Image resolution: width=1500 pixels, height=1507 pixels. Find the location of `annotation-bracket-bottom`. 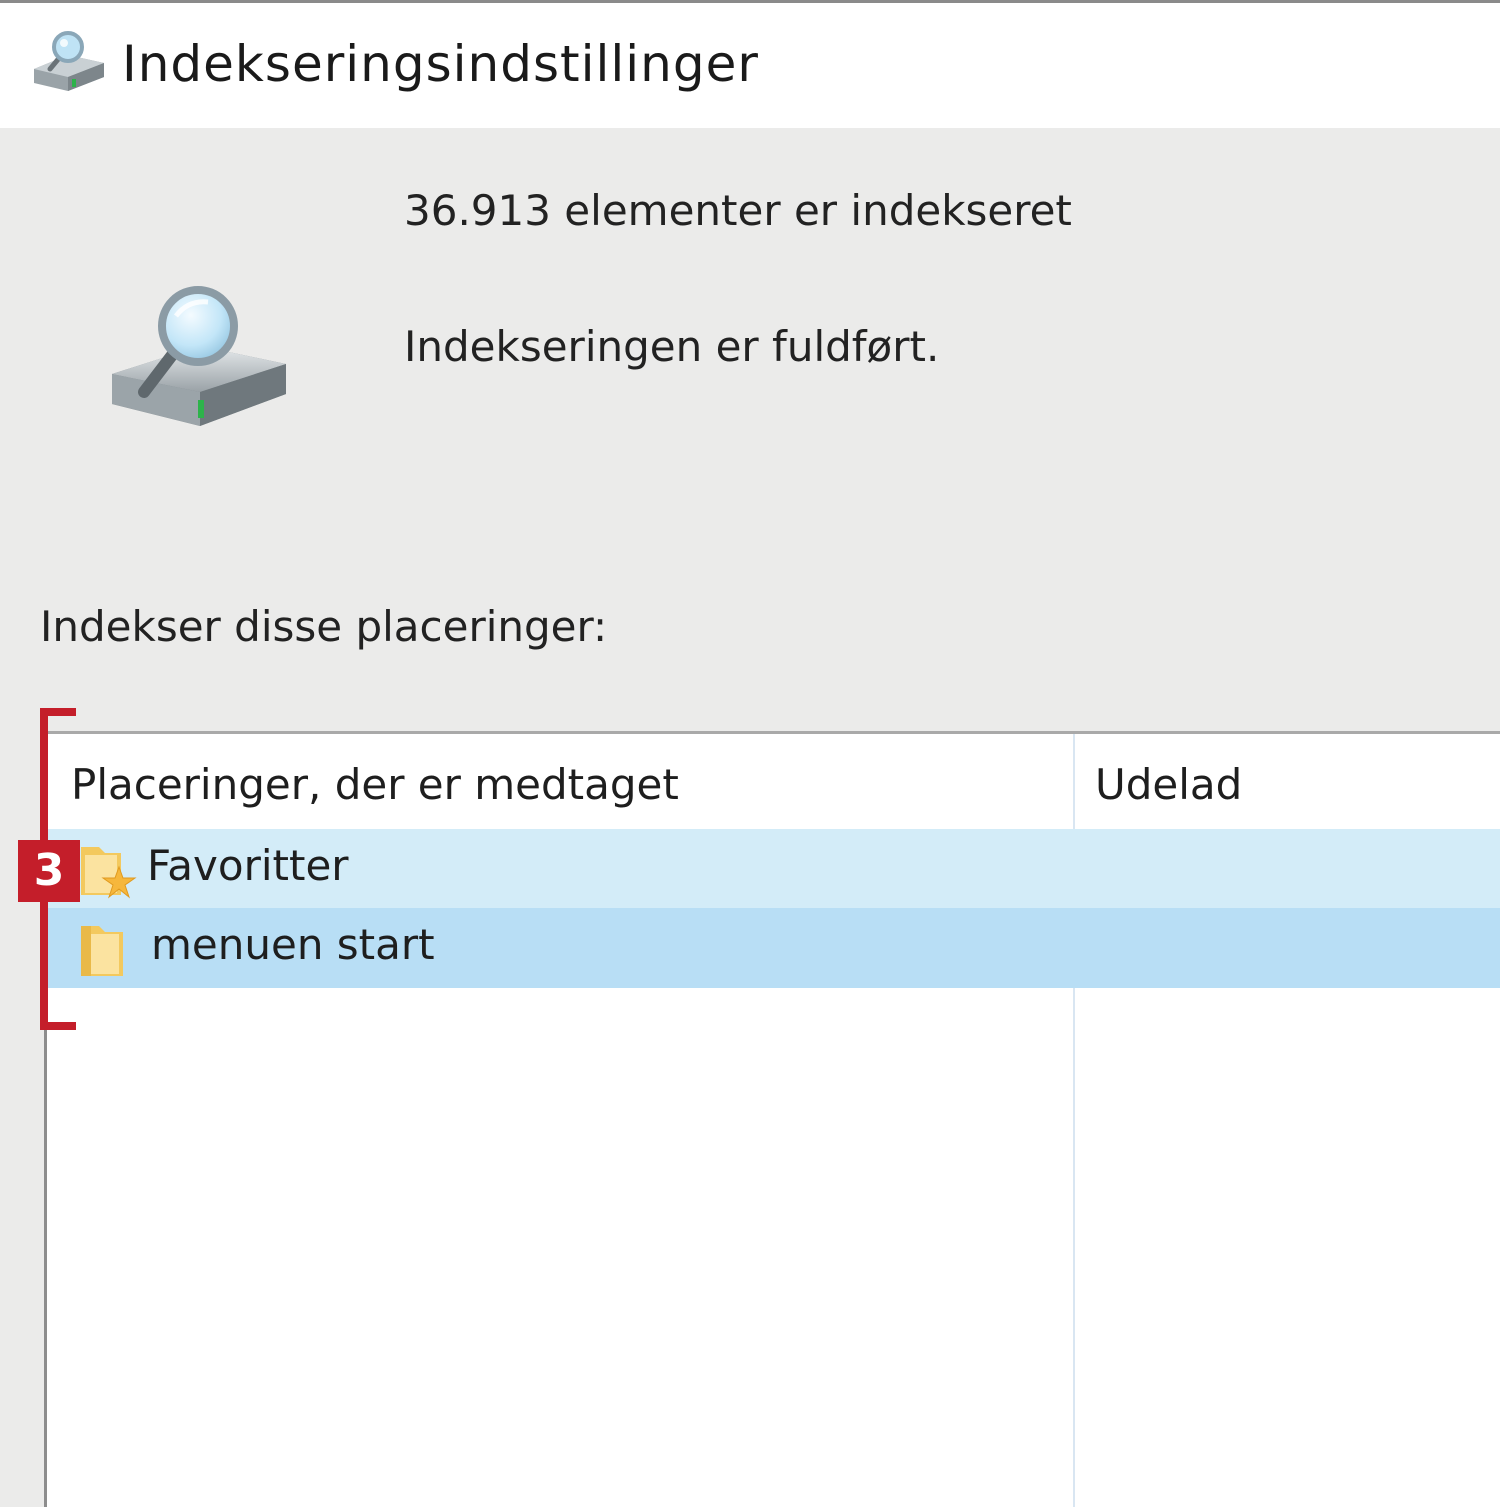

annotation-bracket-bottom is located at coordinates (58, 1026).